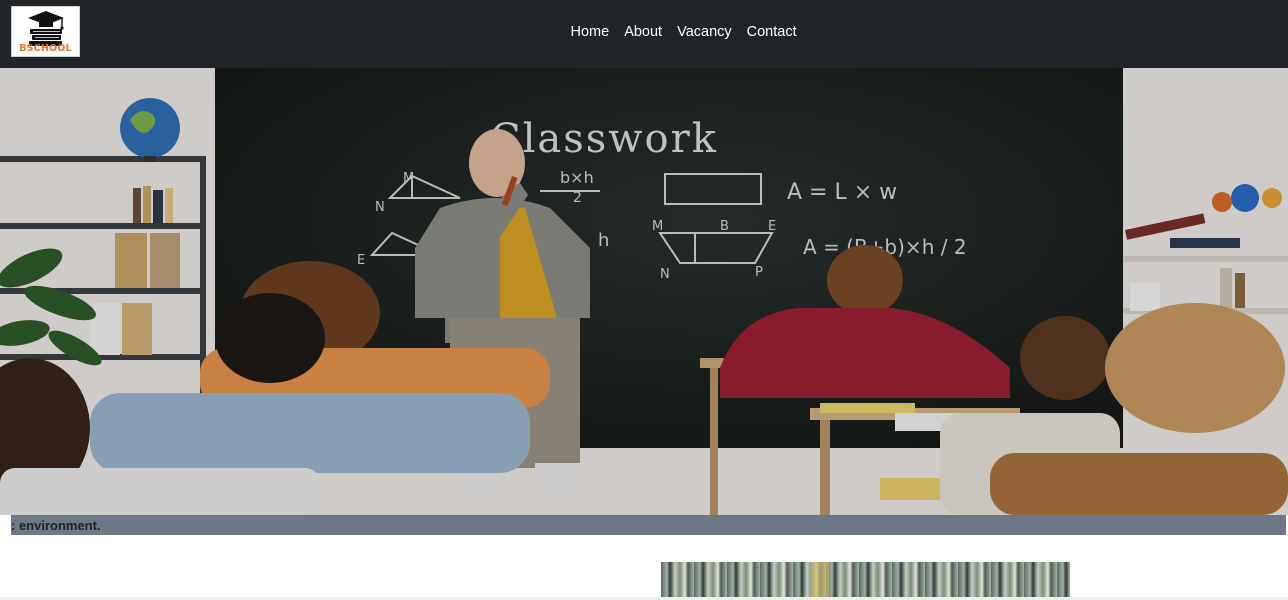  What do you see at coordinates (705, 32) in the screenshot?
I see `nav-link-vacancy: Vacancy` at bounding box center [705, 32].